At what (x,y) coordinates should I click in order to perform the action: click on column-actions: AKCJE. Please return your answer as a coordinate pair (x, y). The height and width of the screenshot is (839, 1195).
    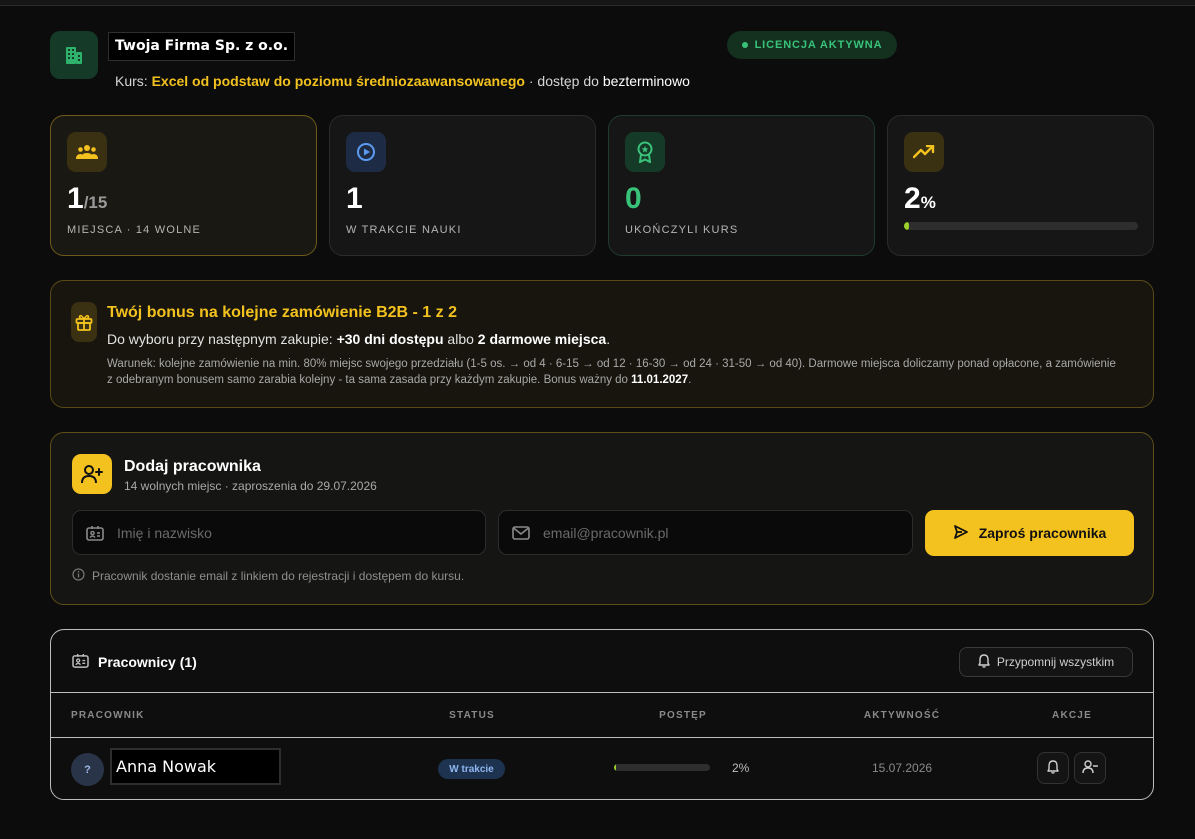
    Looking at the image, I should click on (1072, 715).